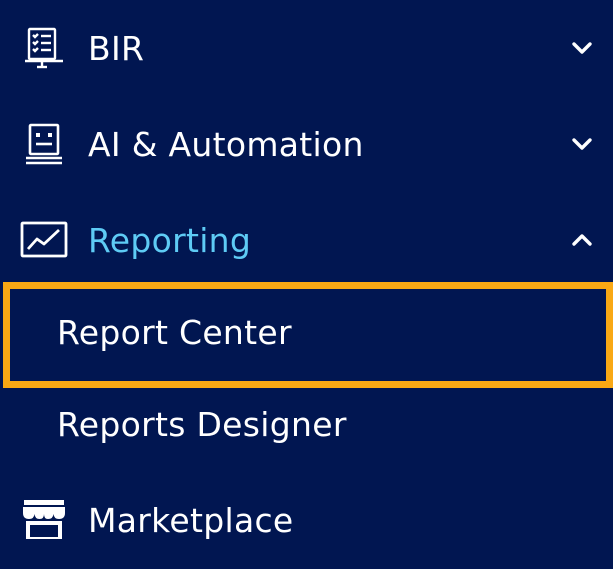  Describe the element at coordinates (582, 240) in the screenshot. I see `chevron-up-icon` at that location.